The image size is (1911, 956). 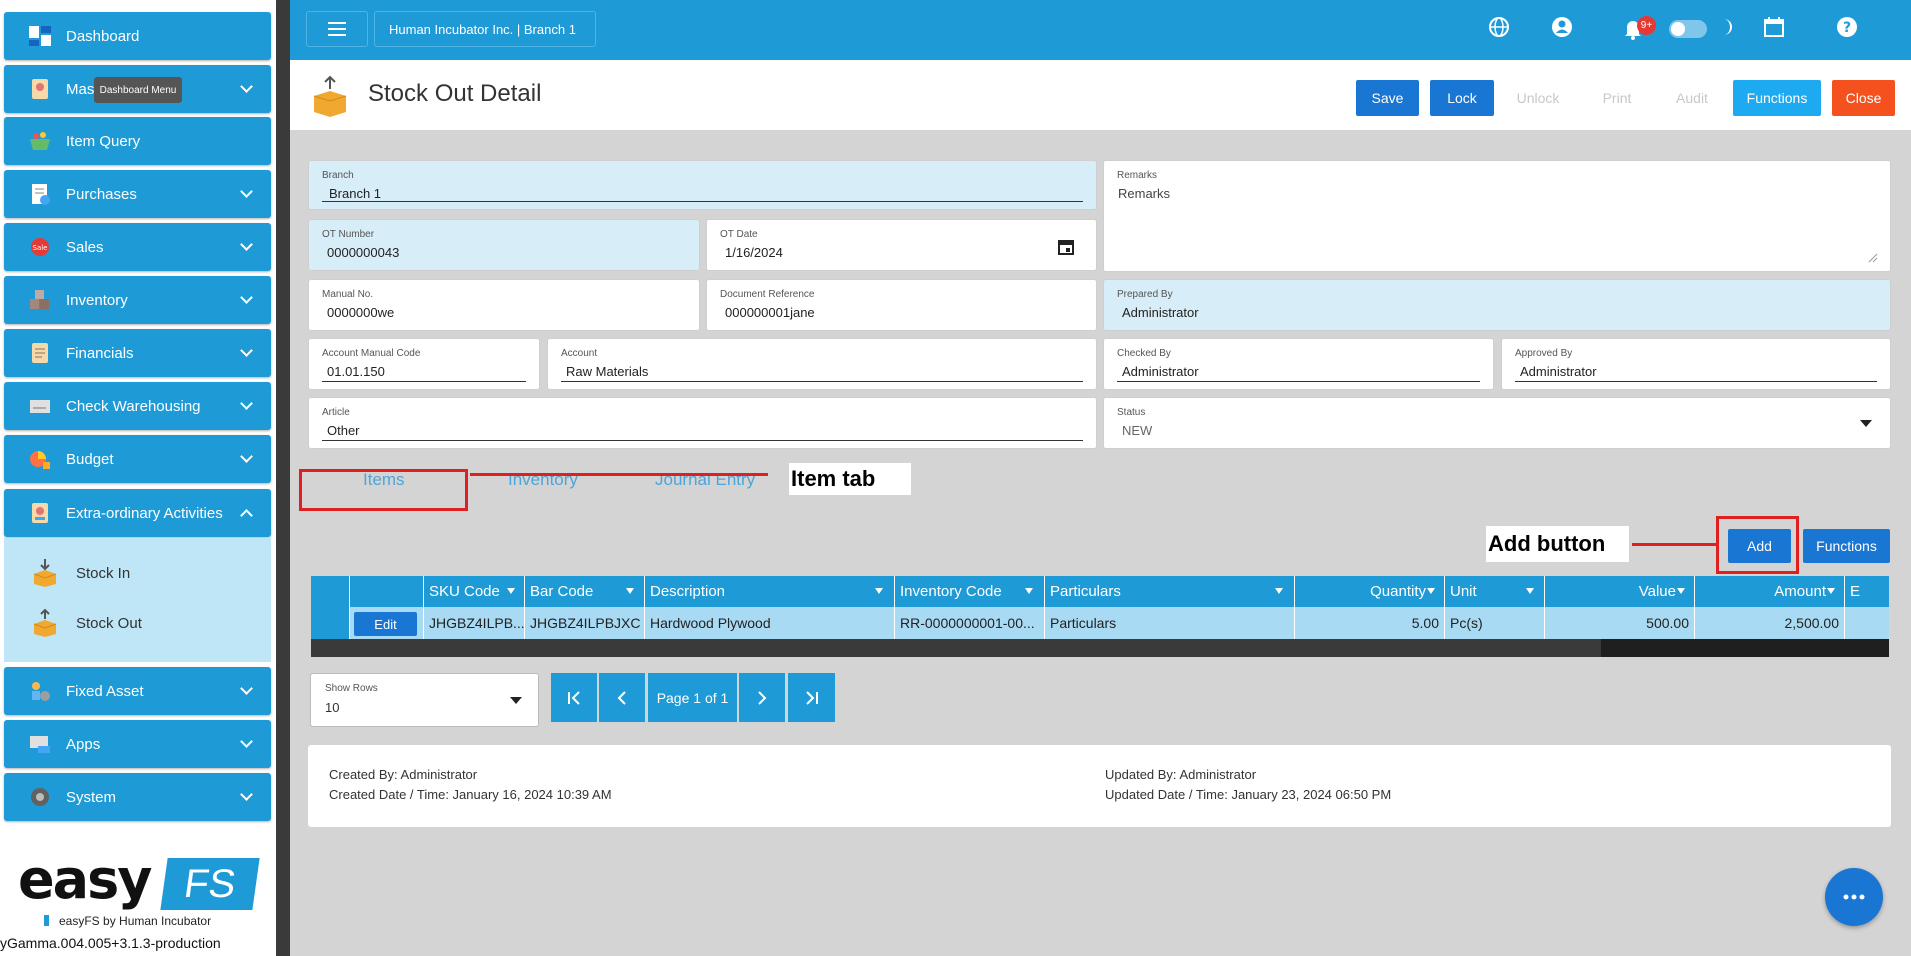 I want to click on row-actions-cell: Edit, so click(x=386, y=623).